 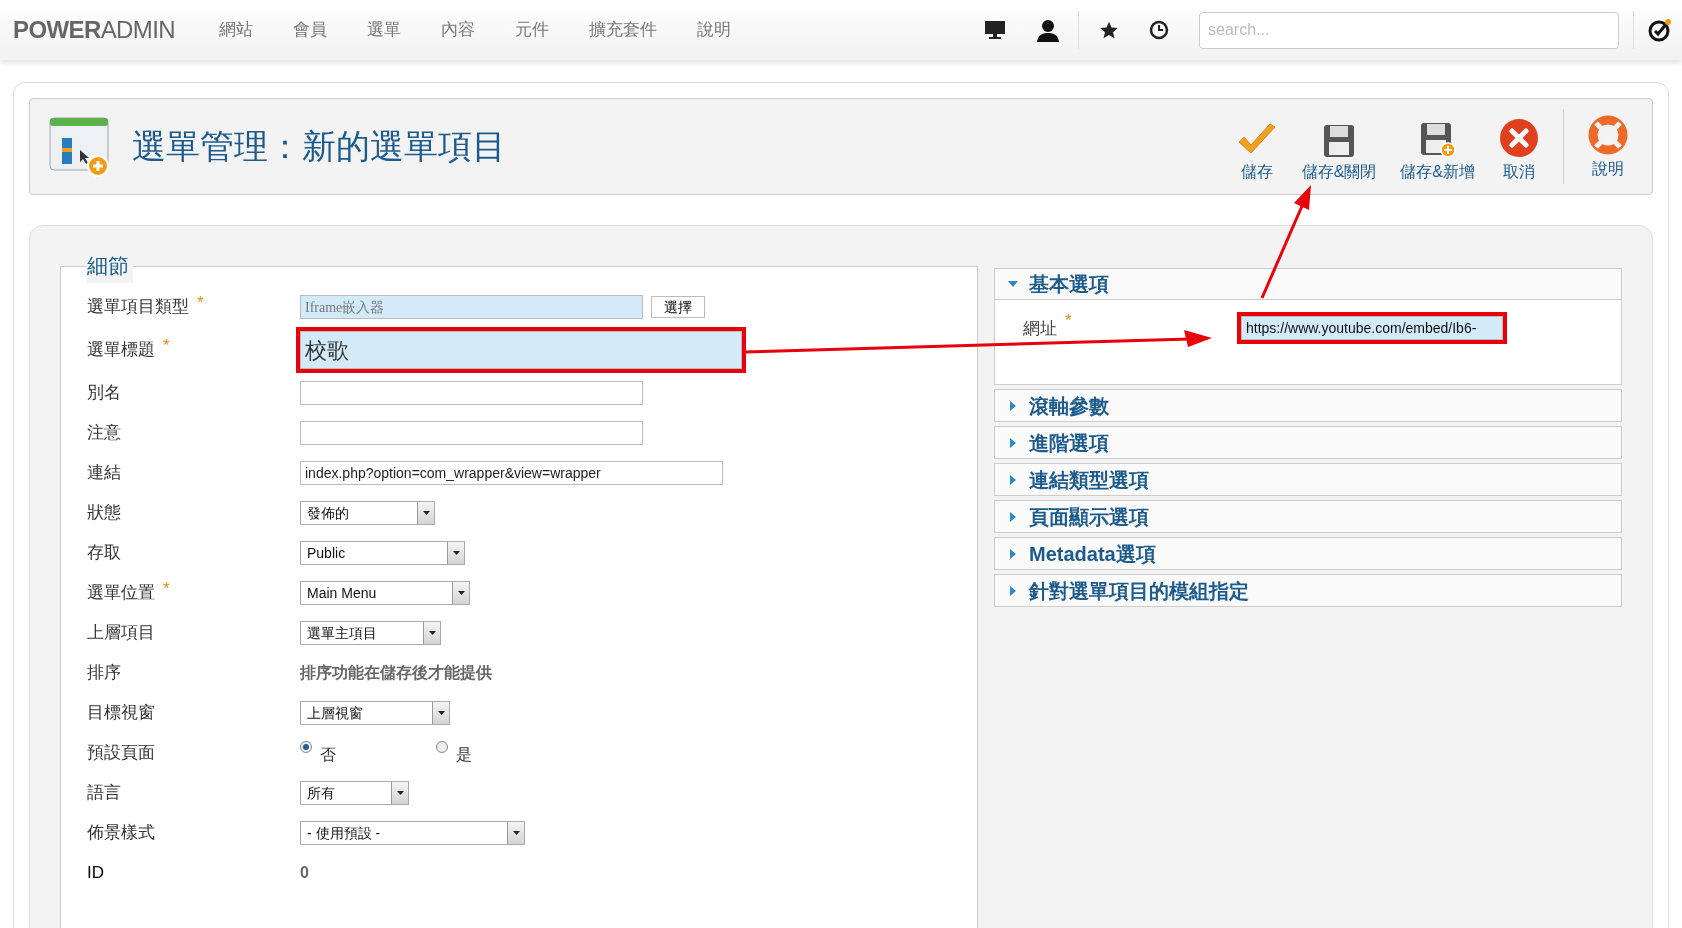 I want to click on field-label: 預設頁面, so click(x=121, y=753).